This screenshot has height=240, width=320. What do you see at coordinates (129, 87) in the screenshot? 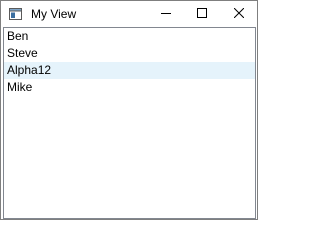
I see `list-item-mike: Mike` at bounding box center [129, 87].